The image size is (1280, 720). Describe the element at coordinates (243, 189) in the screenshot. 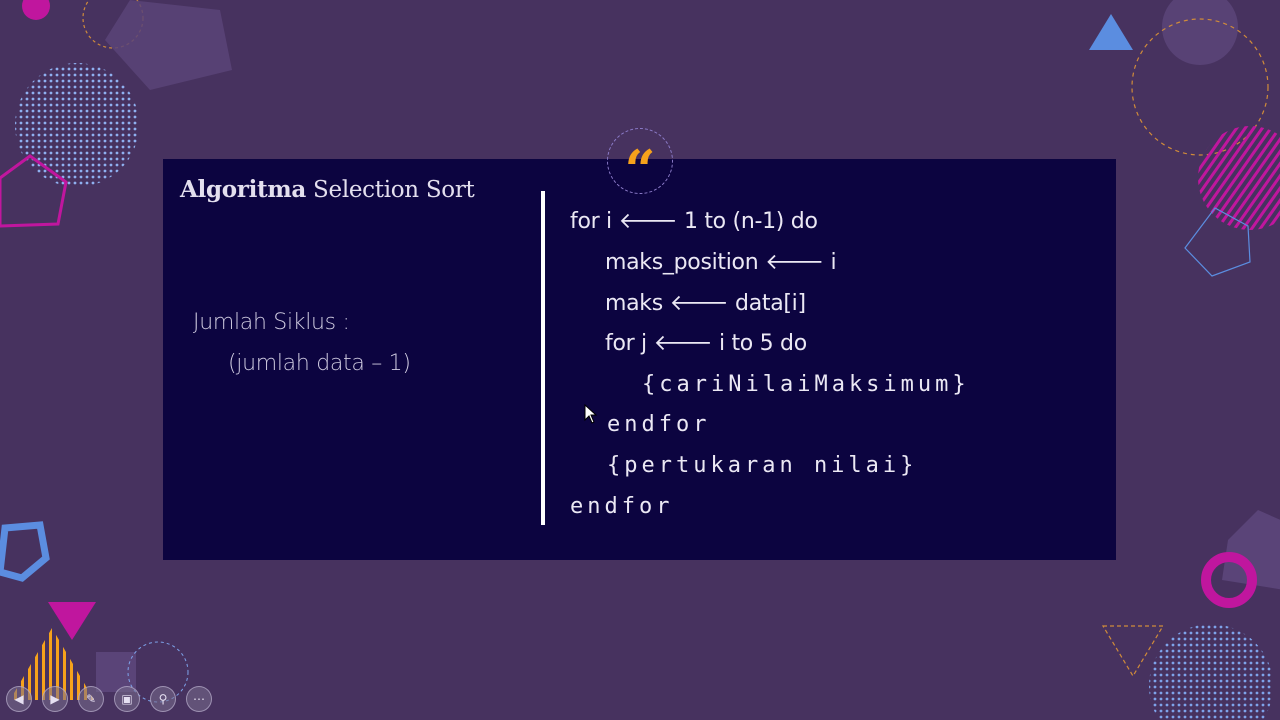

I see `slide-title-bold: Algoritma` at that location.